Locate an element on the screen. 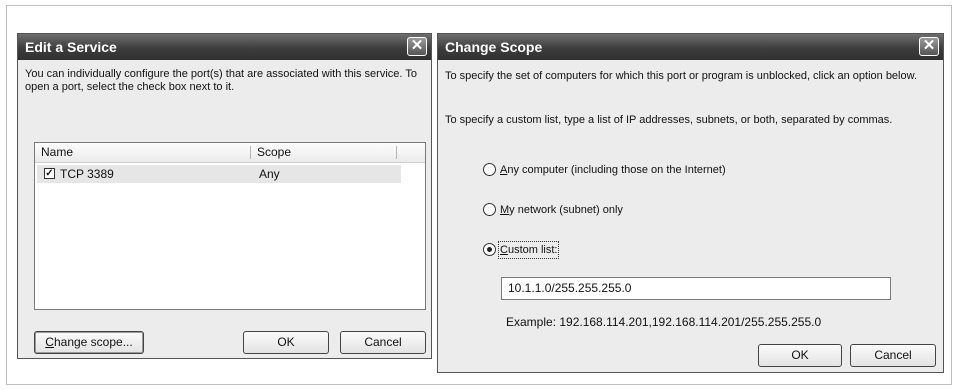 The height and width of the screenshot is (390, 959). label-text: y network (subnet) only is located at coordinates (566, 210).